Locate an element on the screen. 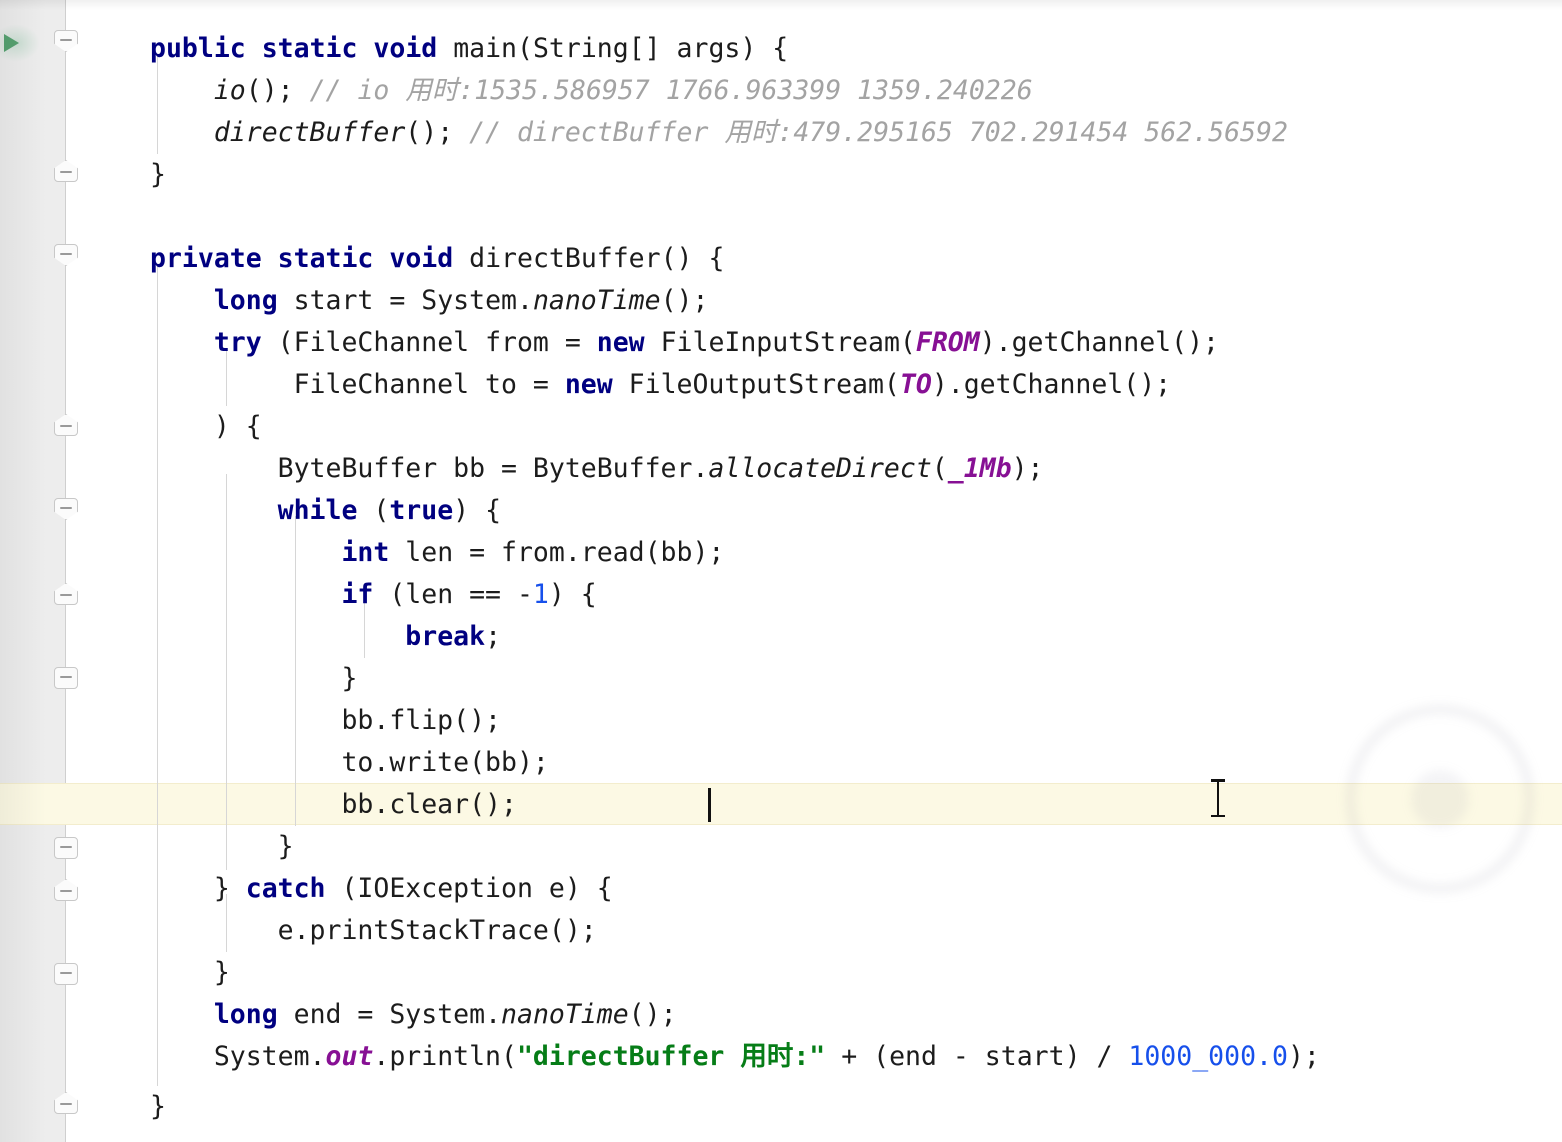 Image resolution: width=1562 pixels, height=1142 pixels. code-line: break; is located at coordinates (325, 637).